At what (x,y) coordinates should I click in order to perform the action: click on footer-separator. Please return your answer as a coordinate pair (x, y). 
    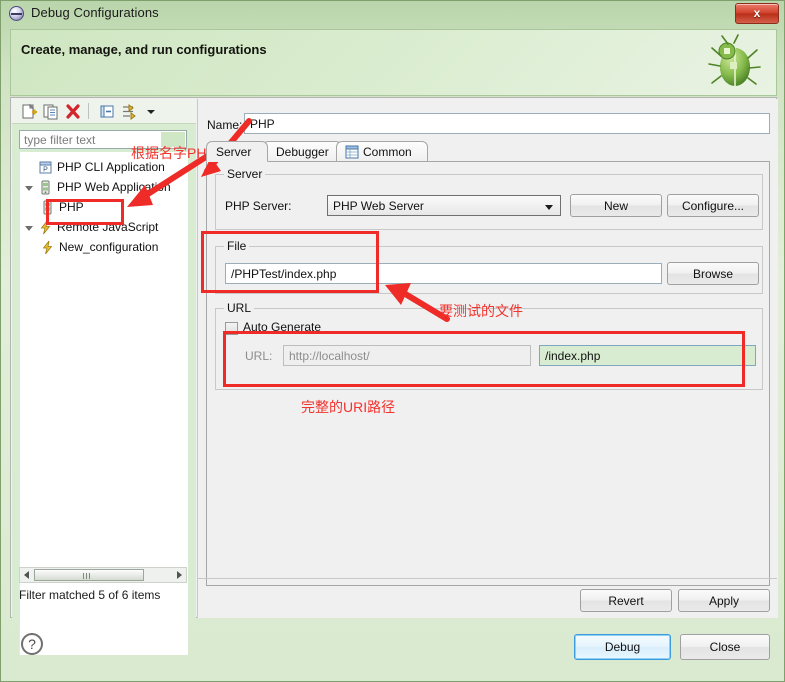
    Looking at the image, I should click on (487, 578).